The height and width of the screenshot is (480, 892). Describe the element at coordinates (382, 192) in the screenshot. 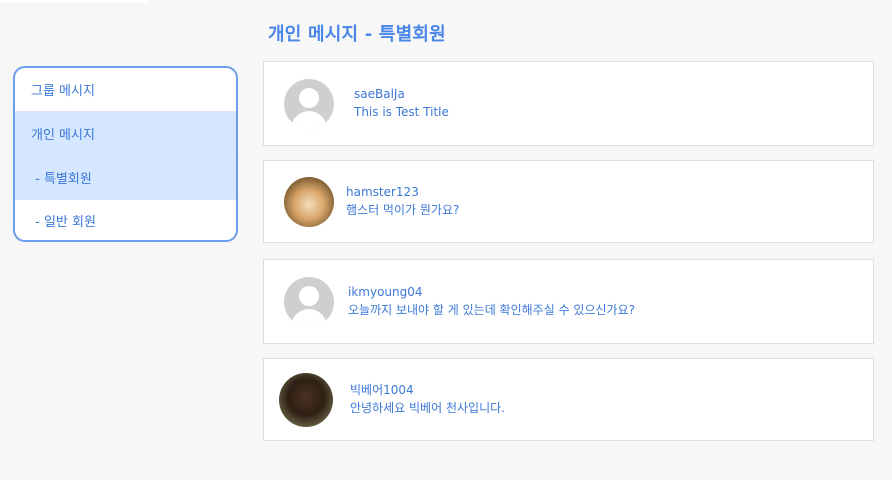

I see `message-username: hamster123` at that location.